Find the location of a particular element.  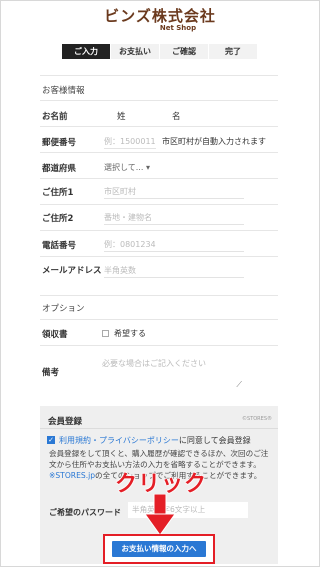

checkout-steps: ご入力 お支払い ご確認 完了 is located at coordinates (160, 51).